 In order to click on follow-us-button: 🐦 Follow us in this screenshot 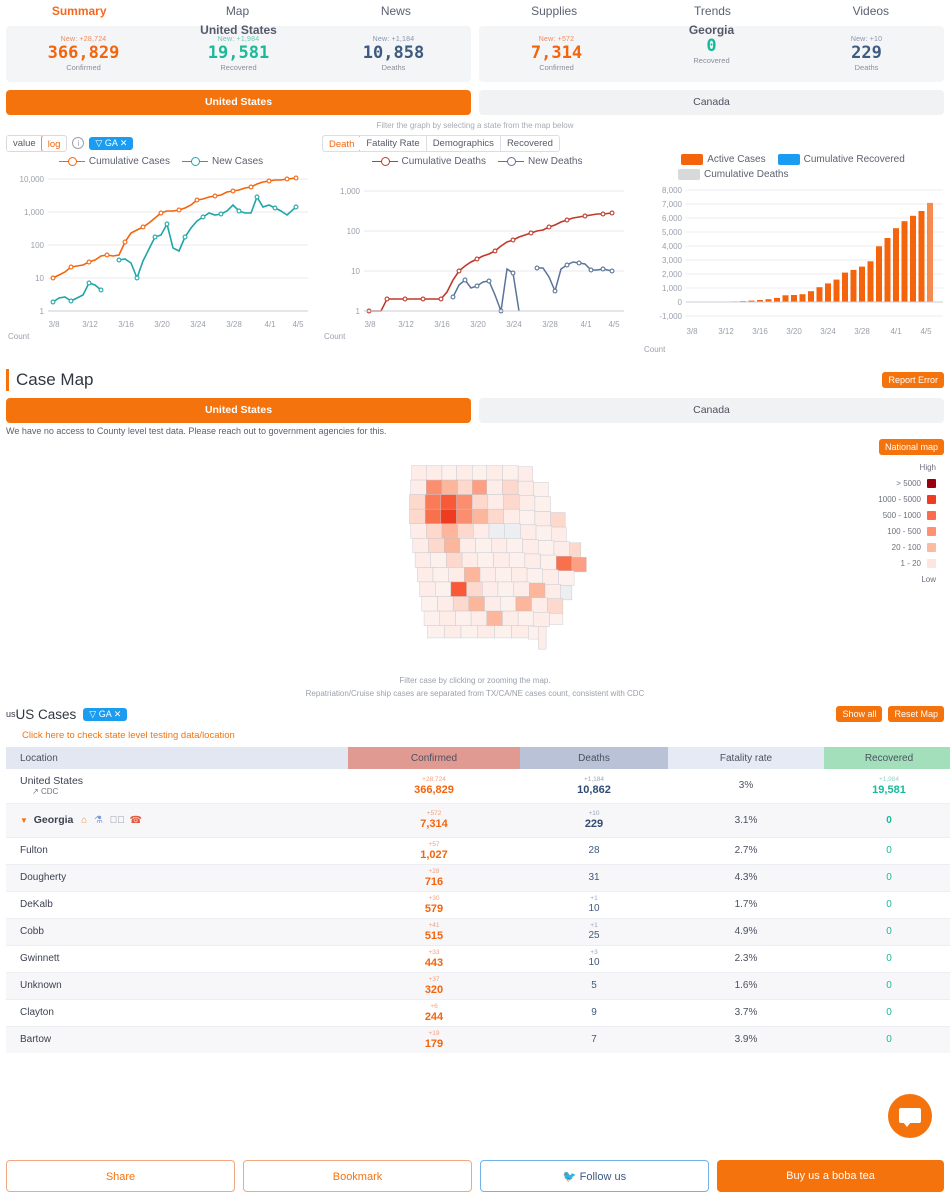, I will do `click(594, 1176)`.